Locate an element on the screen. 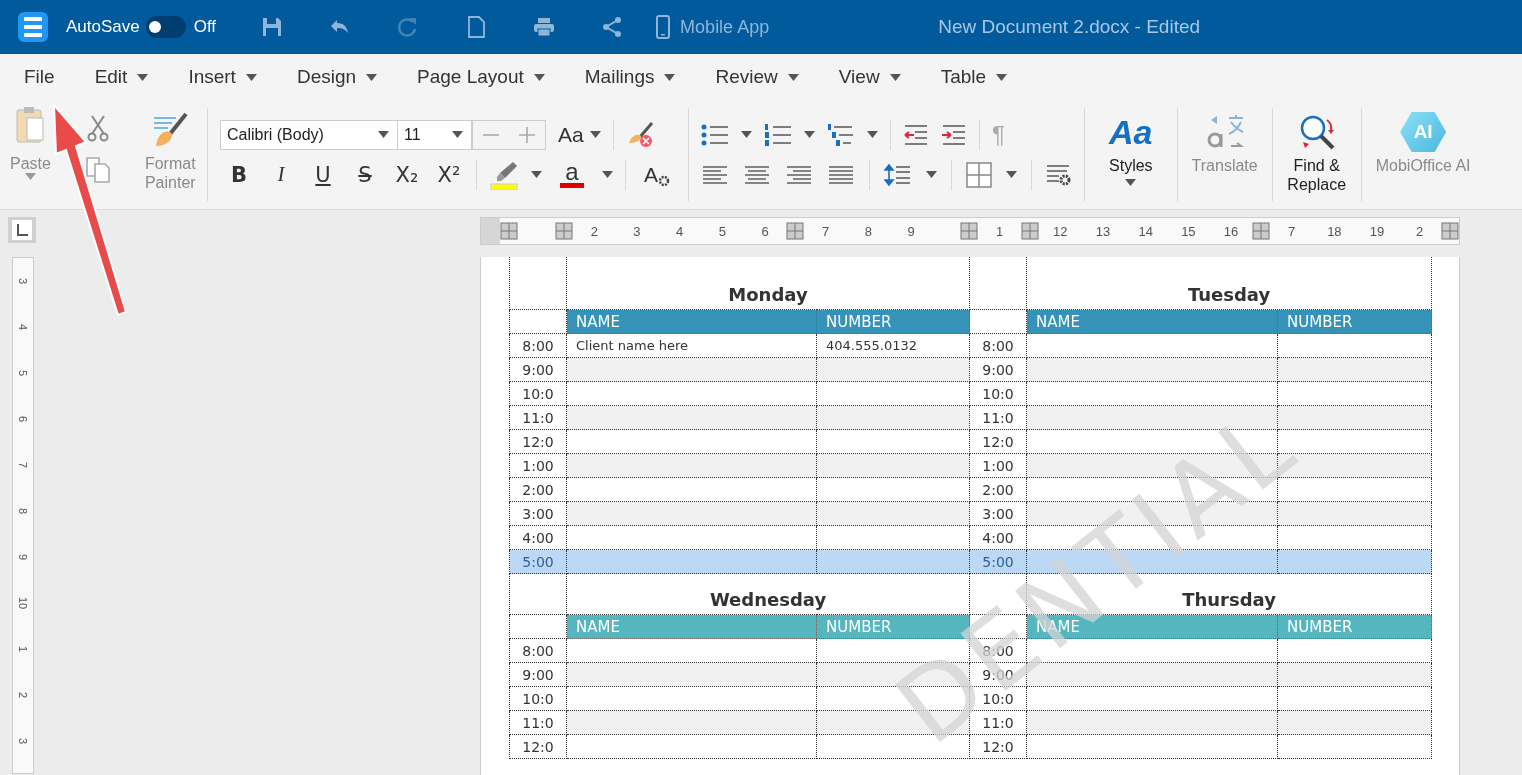 The image size is (1522, 775). time-cell: 3:00 is located at coordinates (538, 513).